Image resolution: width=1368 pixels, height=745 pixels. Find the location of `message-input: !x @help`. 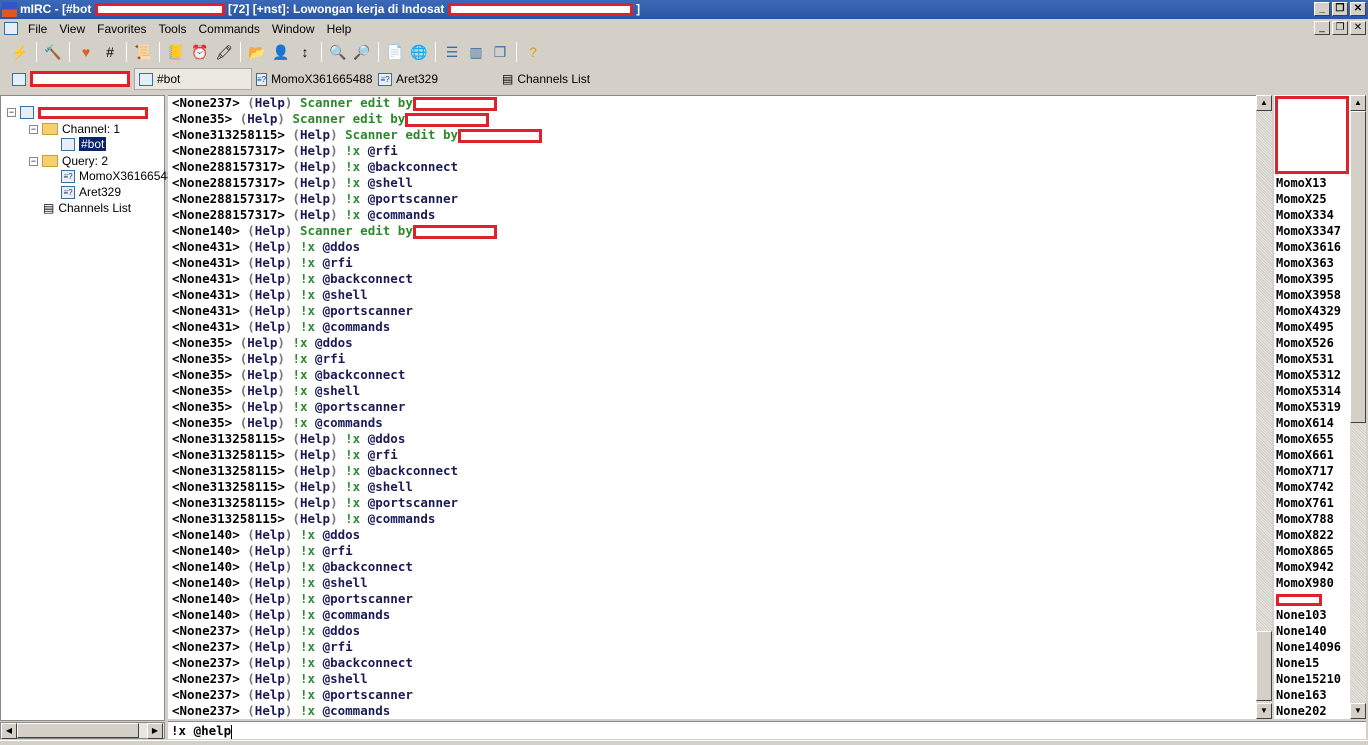

message-input: !x @help is located at coordinates (767, 730).